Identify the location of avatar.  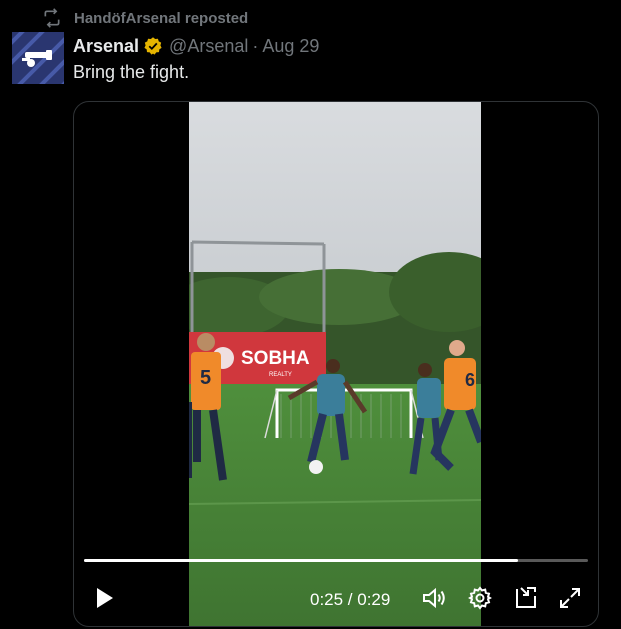
(38, 58).